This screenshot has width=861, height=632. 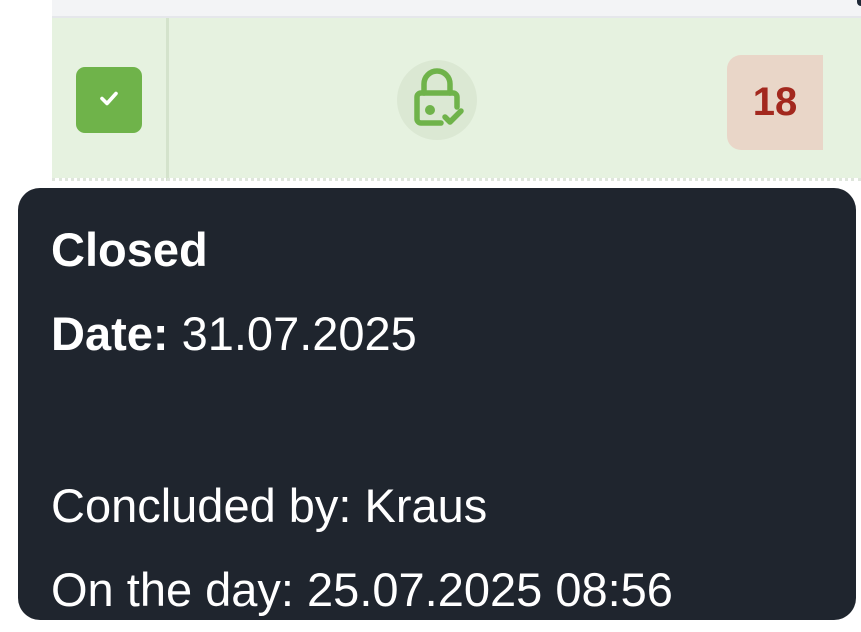 I want to click on lock-status, so click(x=437, y=100).